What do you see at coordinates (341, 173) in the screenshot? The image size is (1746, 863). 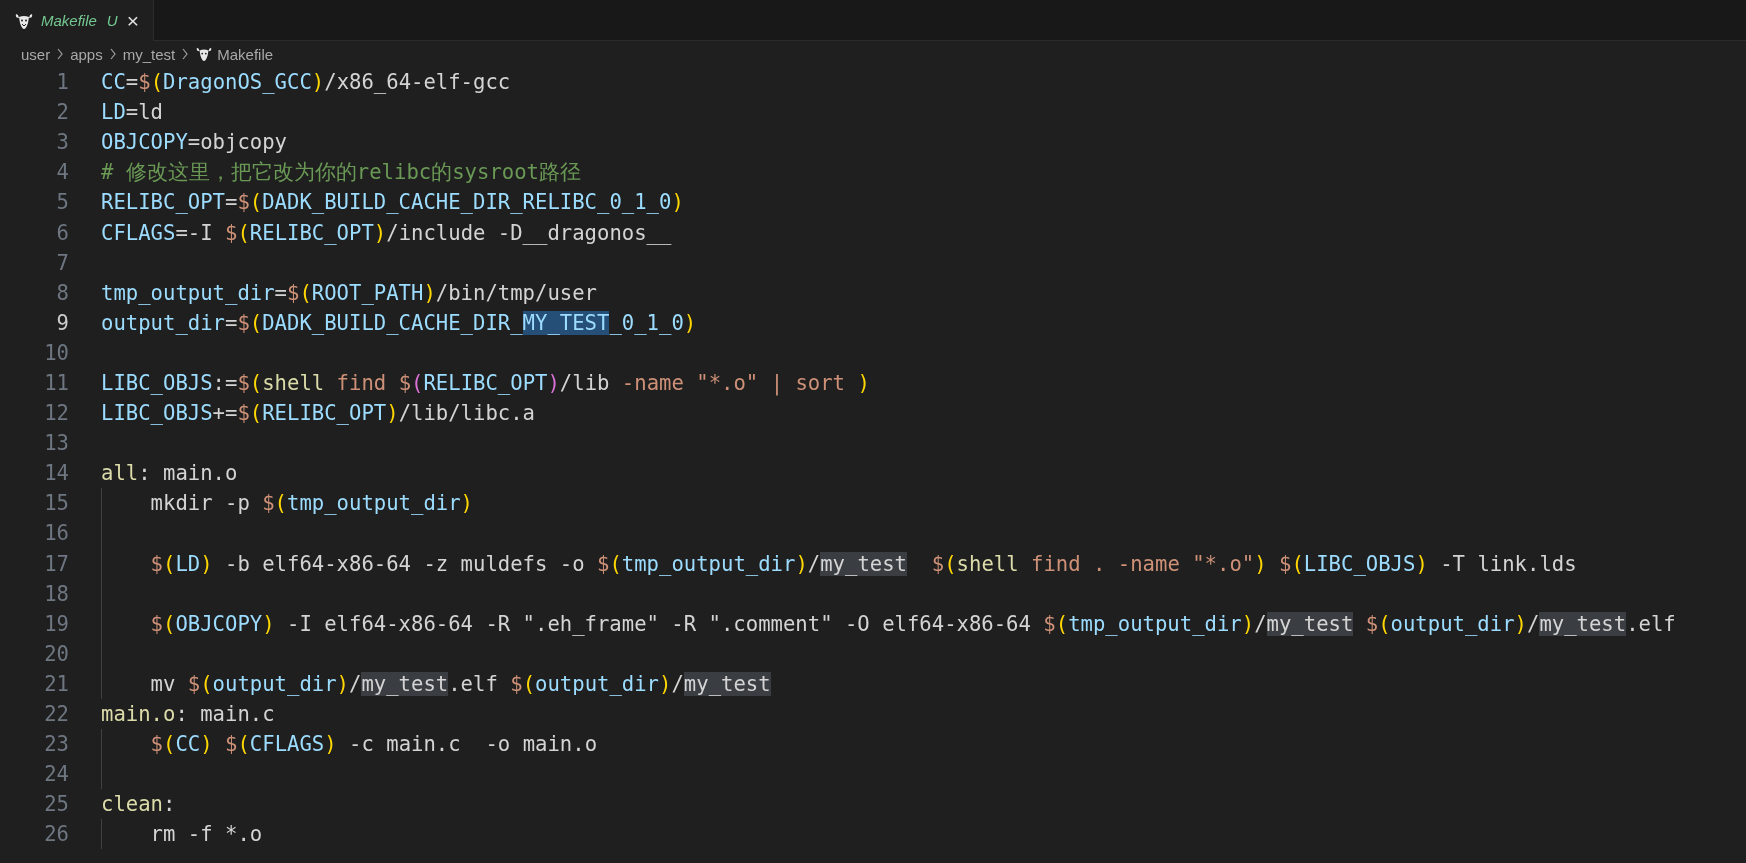 I see `code-line: # 修改这里，把它改为你的relibc的sysroot路径` at bounding box center [341, 173].